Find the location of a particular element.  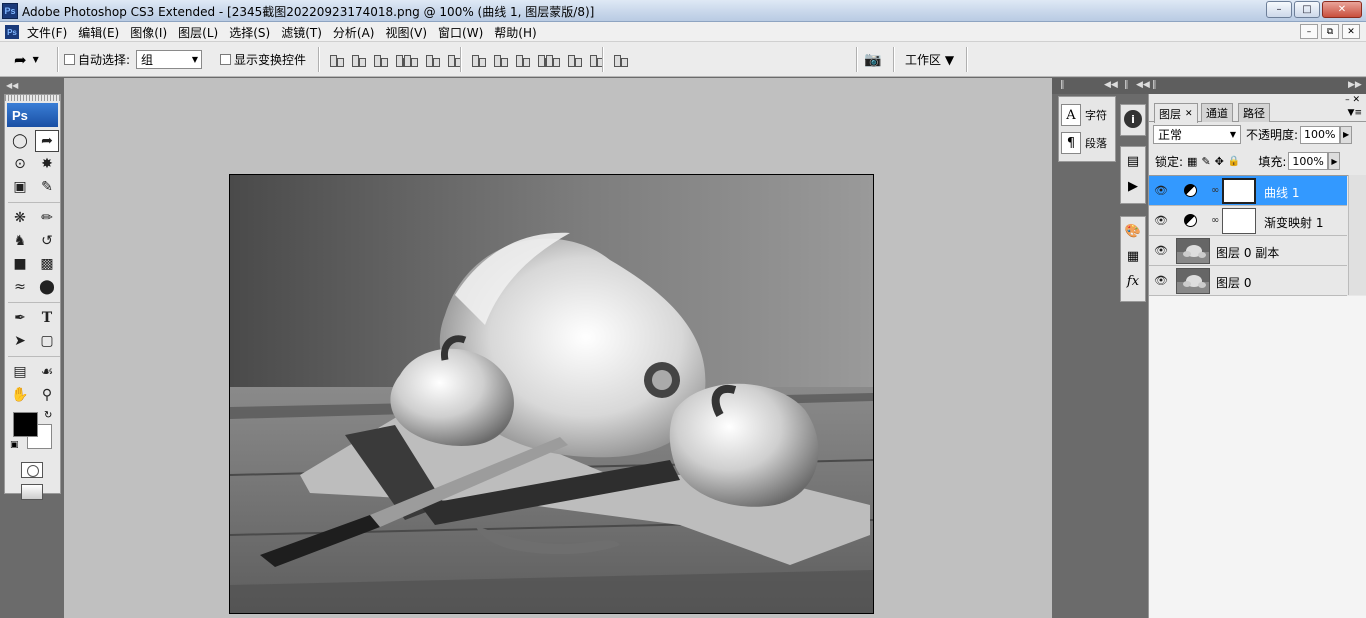

actions-icon: ▶ is located at coordinates (1133, 186).